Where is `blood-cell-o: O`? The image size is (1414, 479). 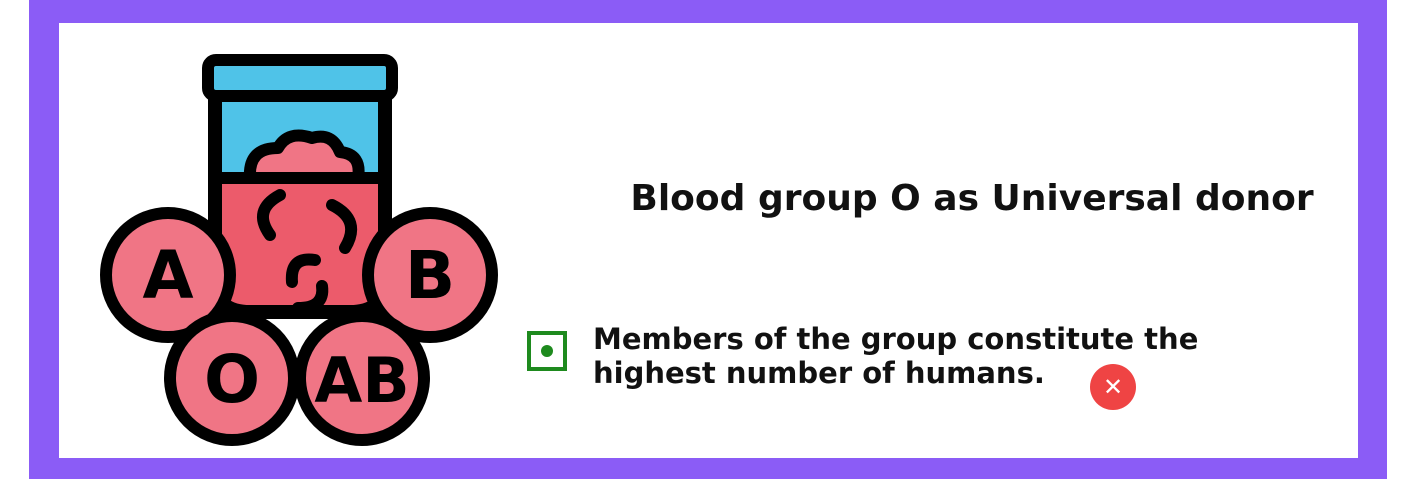 blood-cell-o: O is located at coordinates (232, 378).